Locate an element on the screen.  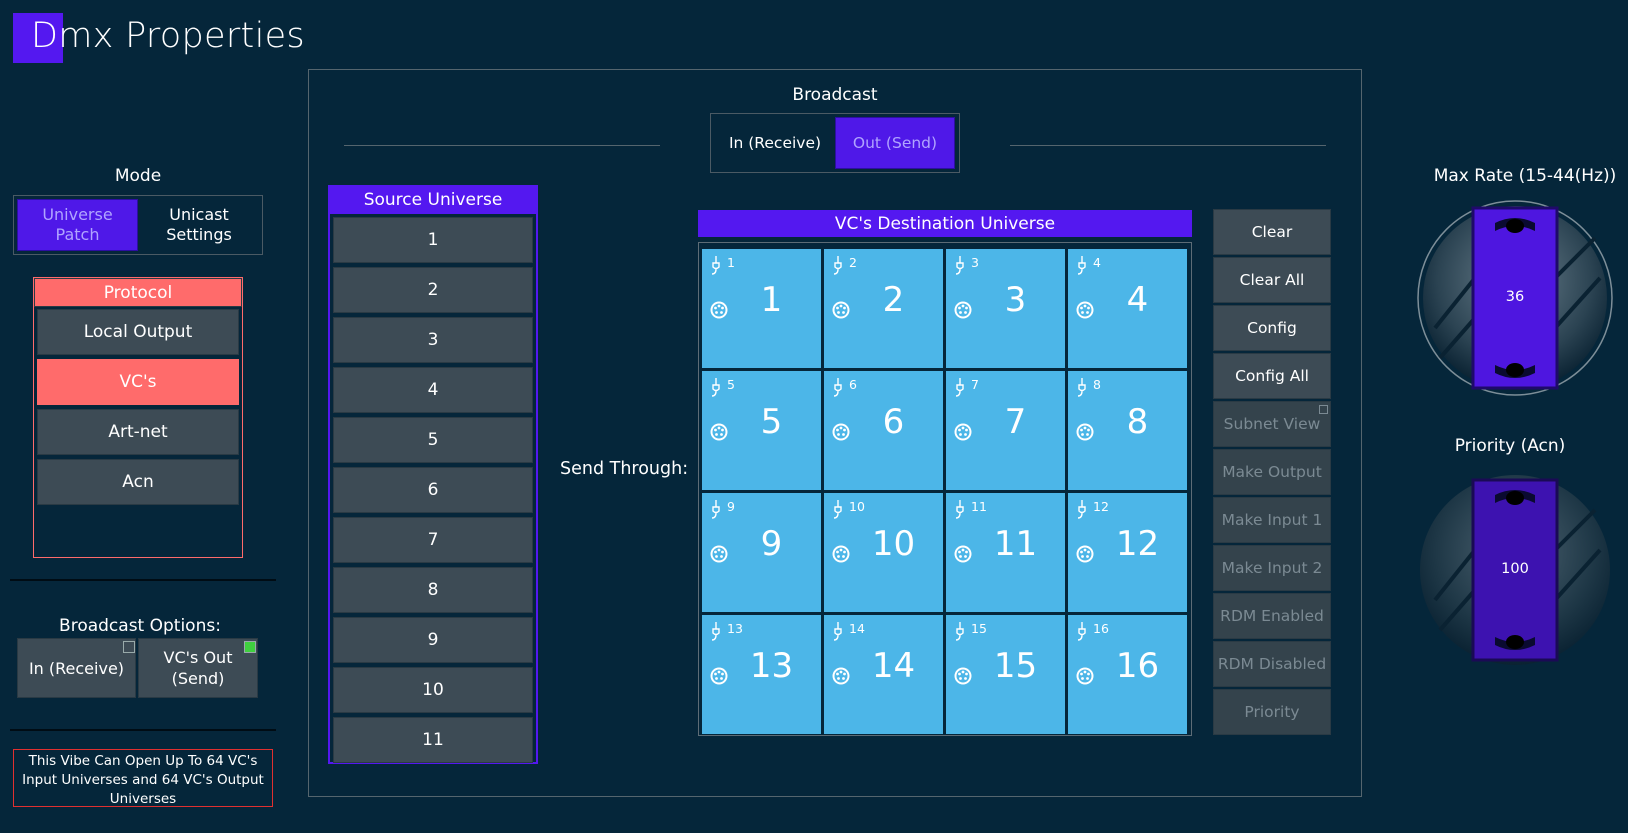
cell-index: 13 is located at coordinates (735, 628).